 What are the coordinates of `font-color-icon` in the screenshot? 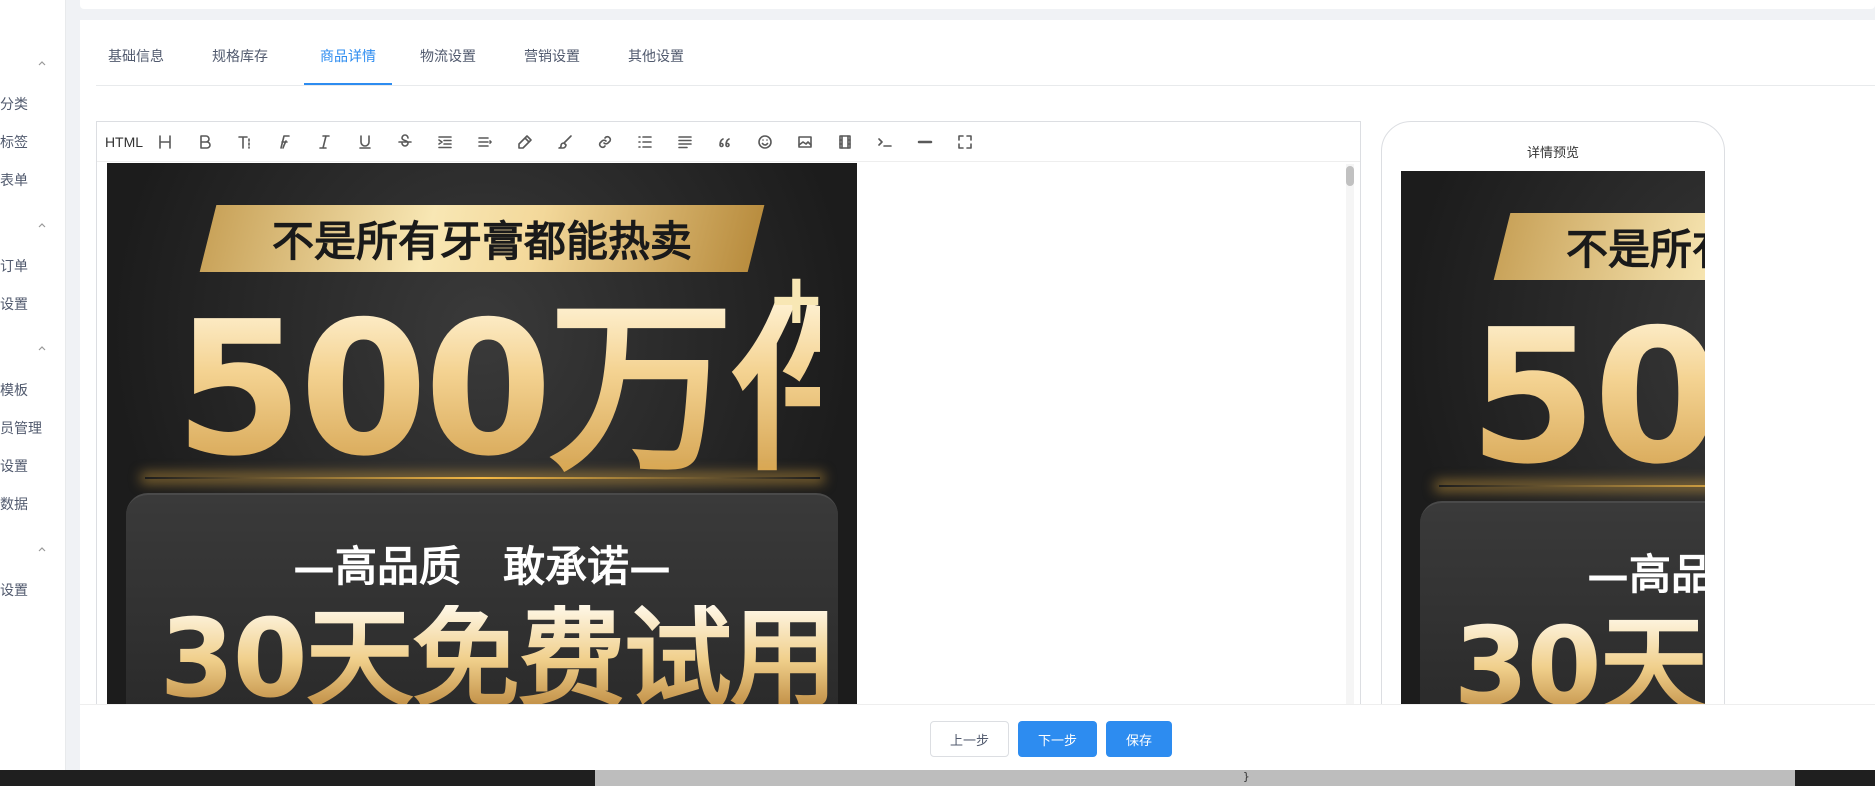 It's located at (525, 142).